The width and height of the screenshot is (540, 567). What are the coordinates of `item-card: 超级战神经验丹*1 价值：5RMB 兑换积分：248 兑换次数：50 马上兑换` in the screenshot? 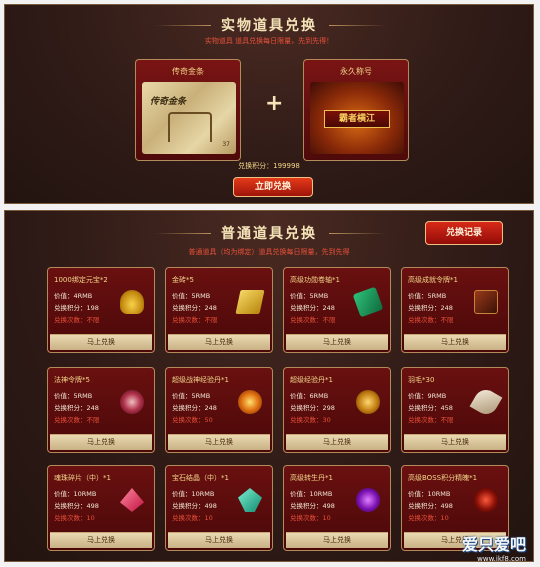 It's located at (219, 410).